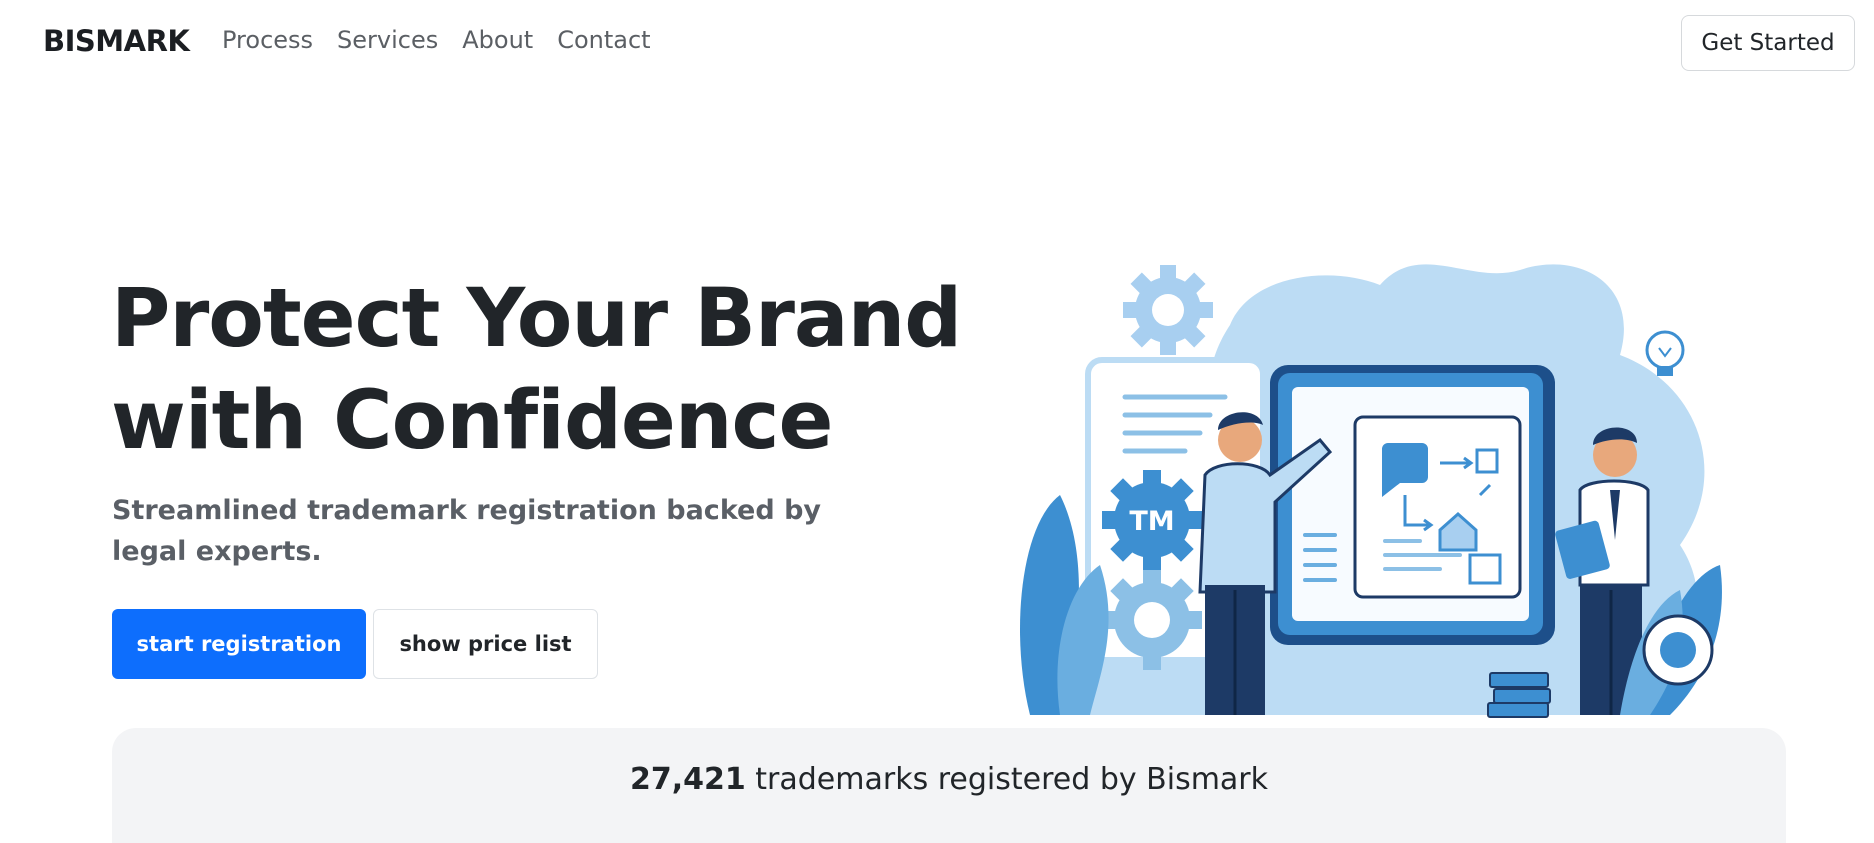 The height and width of the screenshot is (843, 1874). I want to click on nav-link-about: About, so click(497, 40).